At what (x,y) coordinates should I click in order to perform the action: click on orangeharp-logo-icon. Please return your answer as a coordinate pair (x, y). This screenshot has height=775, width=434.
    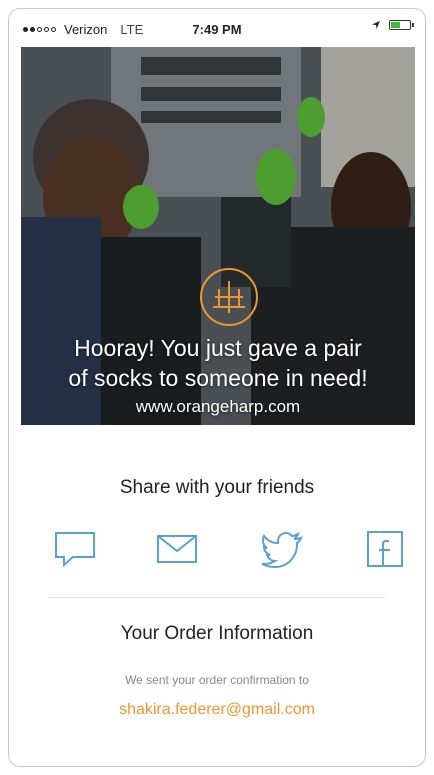
    Looking at the image, I should click on (229, 297).